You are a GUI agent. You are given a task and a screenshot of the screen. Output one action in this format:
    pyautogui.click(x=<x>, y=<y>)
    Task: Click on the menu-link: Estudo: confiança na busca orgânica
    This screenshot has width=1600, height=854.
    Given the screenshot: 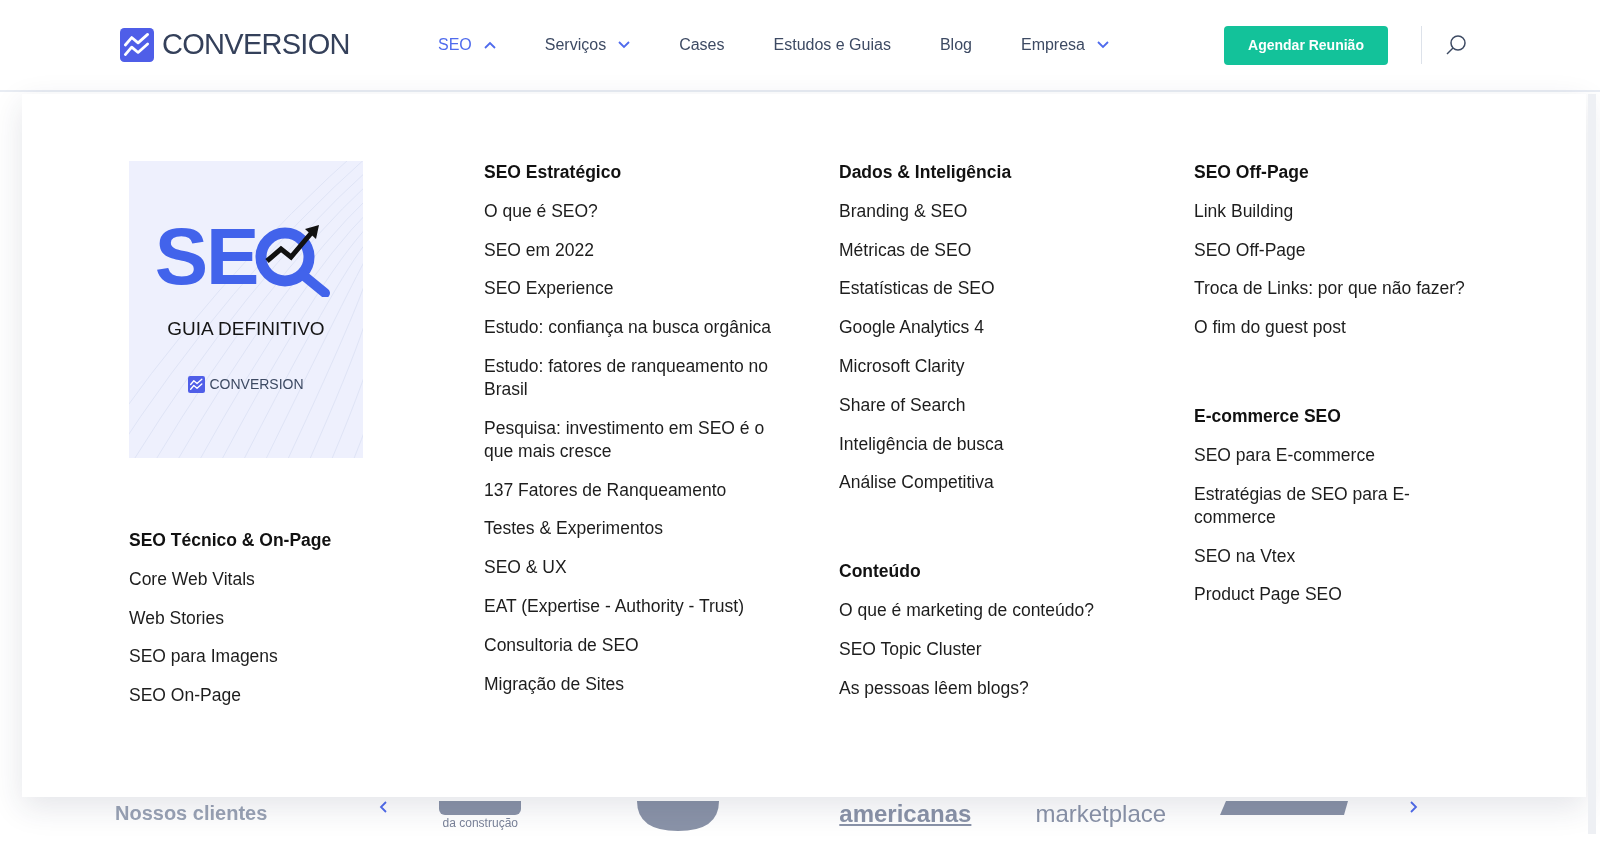 What is the action you would take?
    pyautogui.click(x=628, y=328)
    